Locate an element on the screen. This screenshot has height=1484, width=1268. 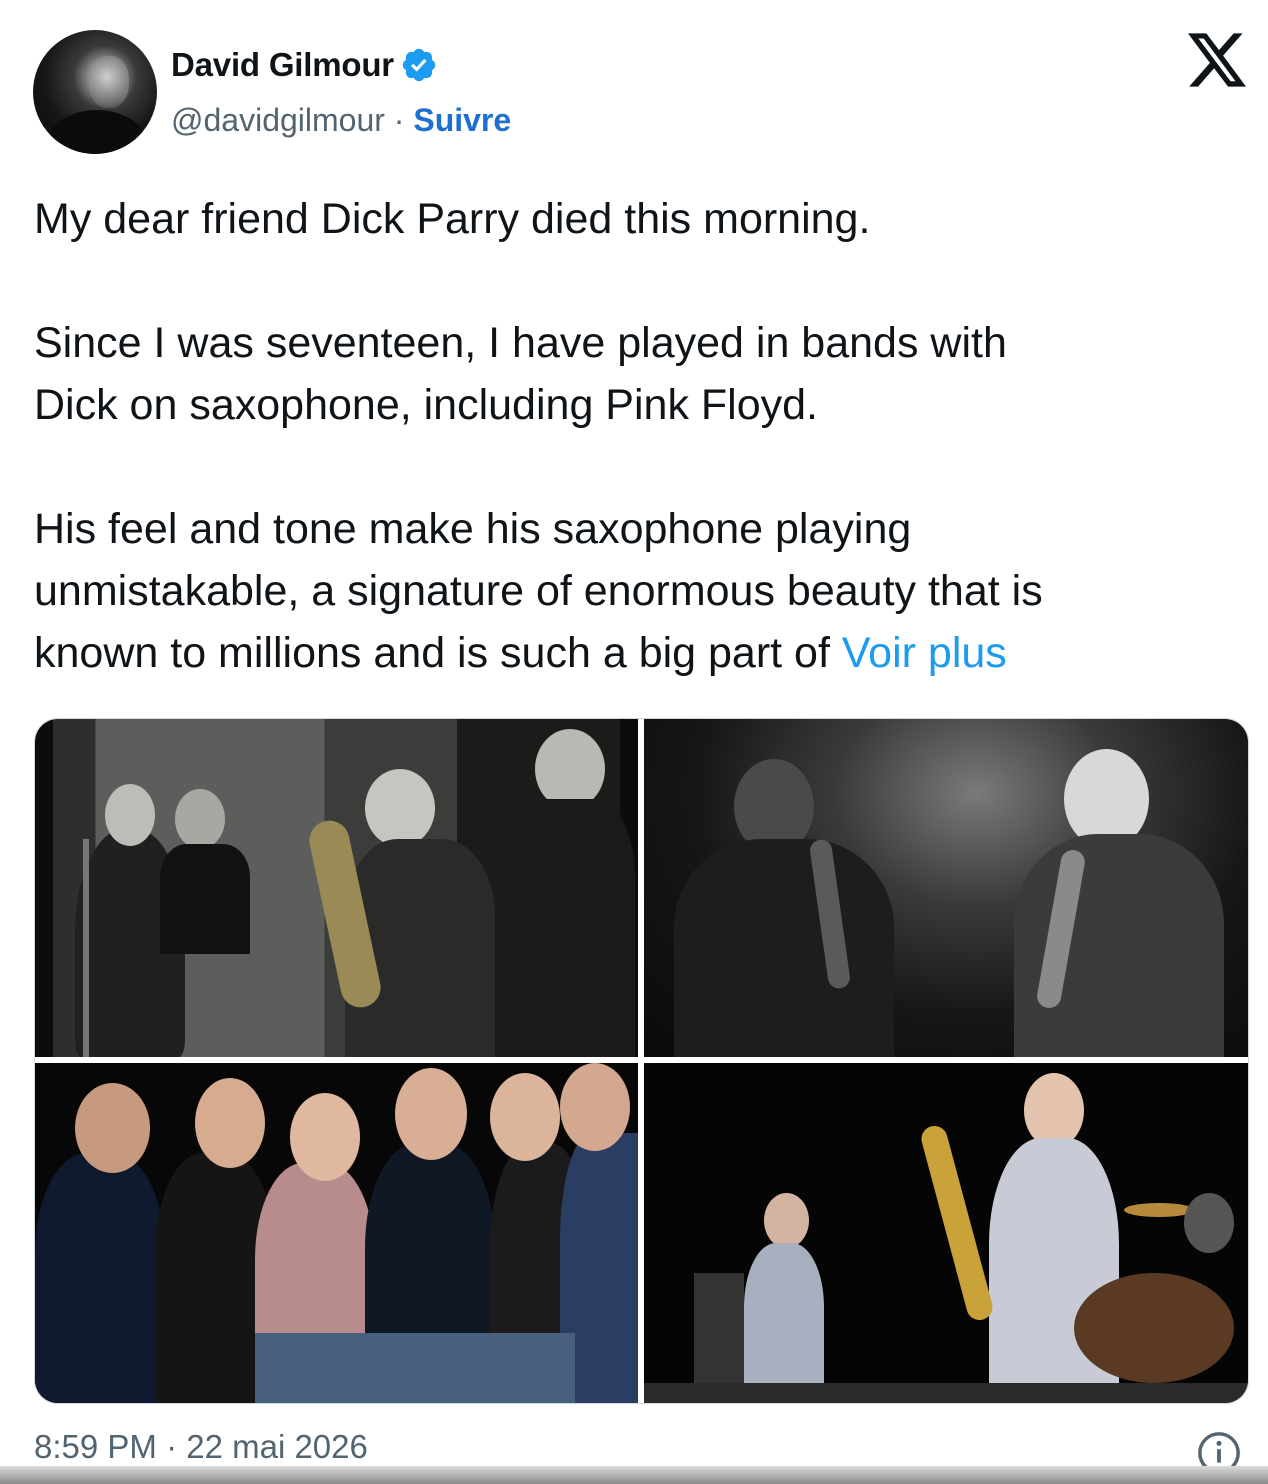
author-avatar is located at coordinates (95, 92).